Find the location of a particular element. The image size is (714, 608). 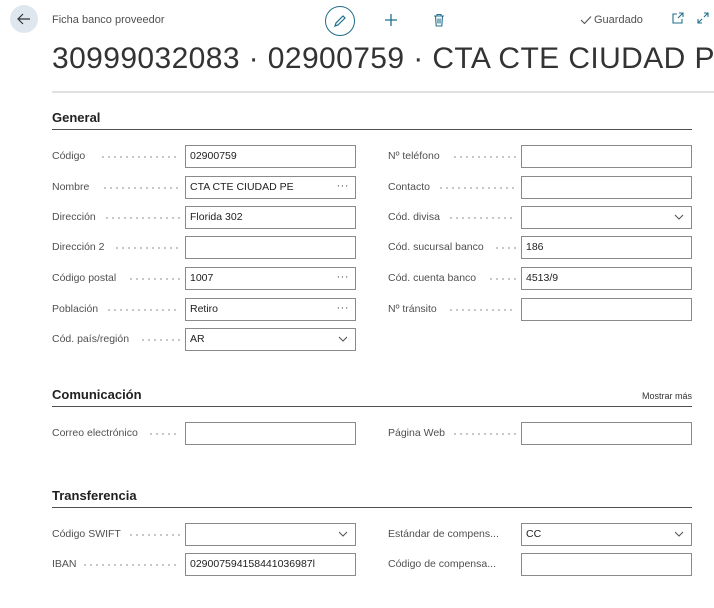

field-sucursal-banco: Cód. sucursal banco 186 is located at coordinates (540, 247).